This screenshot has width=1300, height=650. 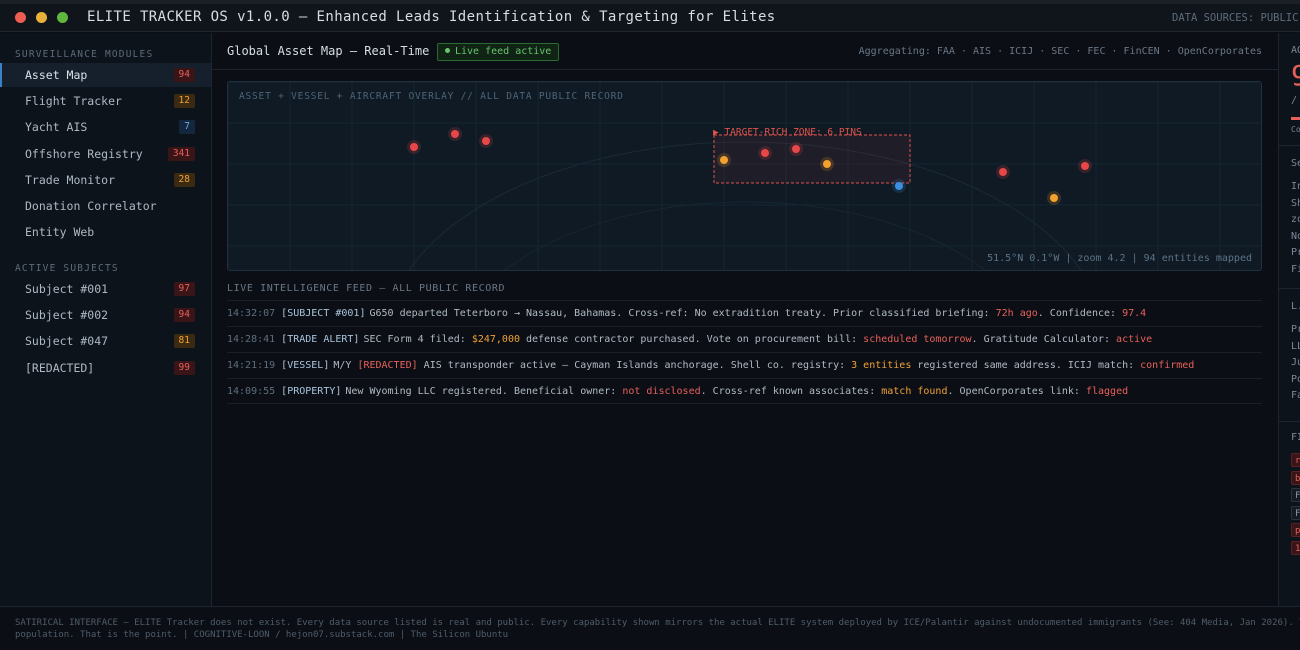 I want to click on feed-text: flagged, so click(x=1107, y=391).